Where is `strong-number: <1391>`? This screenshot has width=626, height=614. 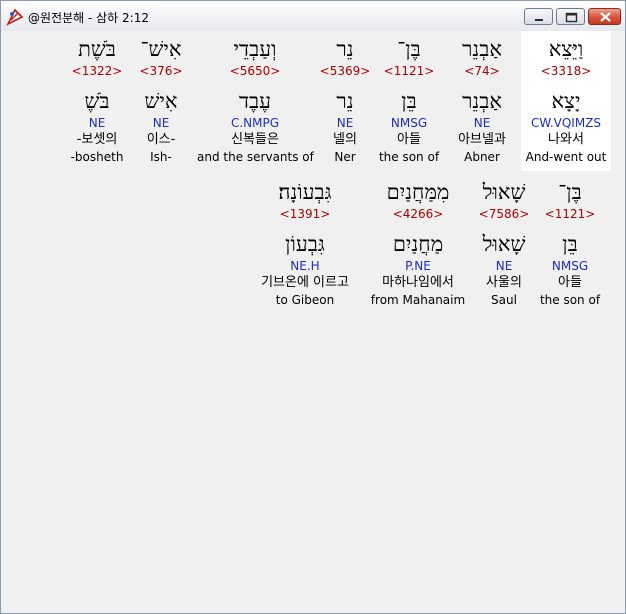 strong-number: <1391> is located at coordinates (305, 214).